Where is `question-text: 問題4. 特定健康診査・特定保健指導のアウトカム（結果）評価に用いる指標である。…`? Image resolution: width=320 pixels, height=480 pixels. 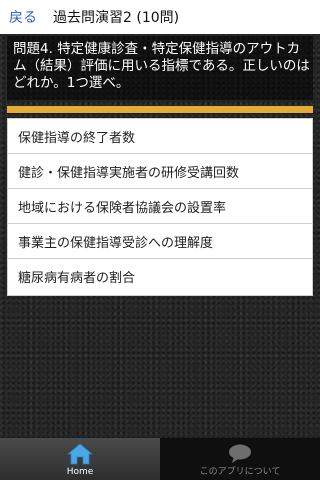 question-text: 問題4. 特定健康診査・特定保健指導のアウトカム（結果）評価に用いる指標である。… is located at coordinates (161, 66).